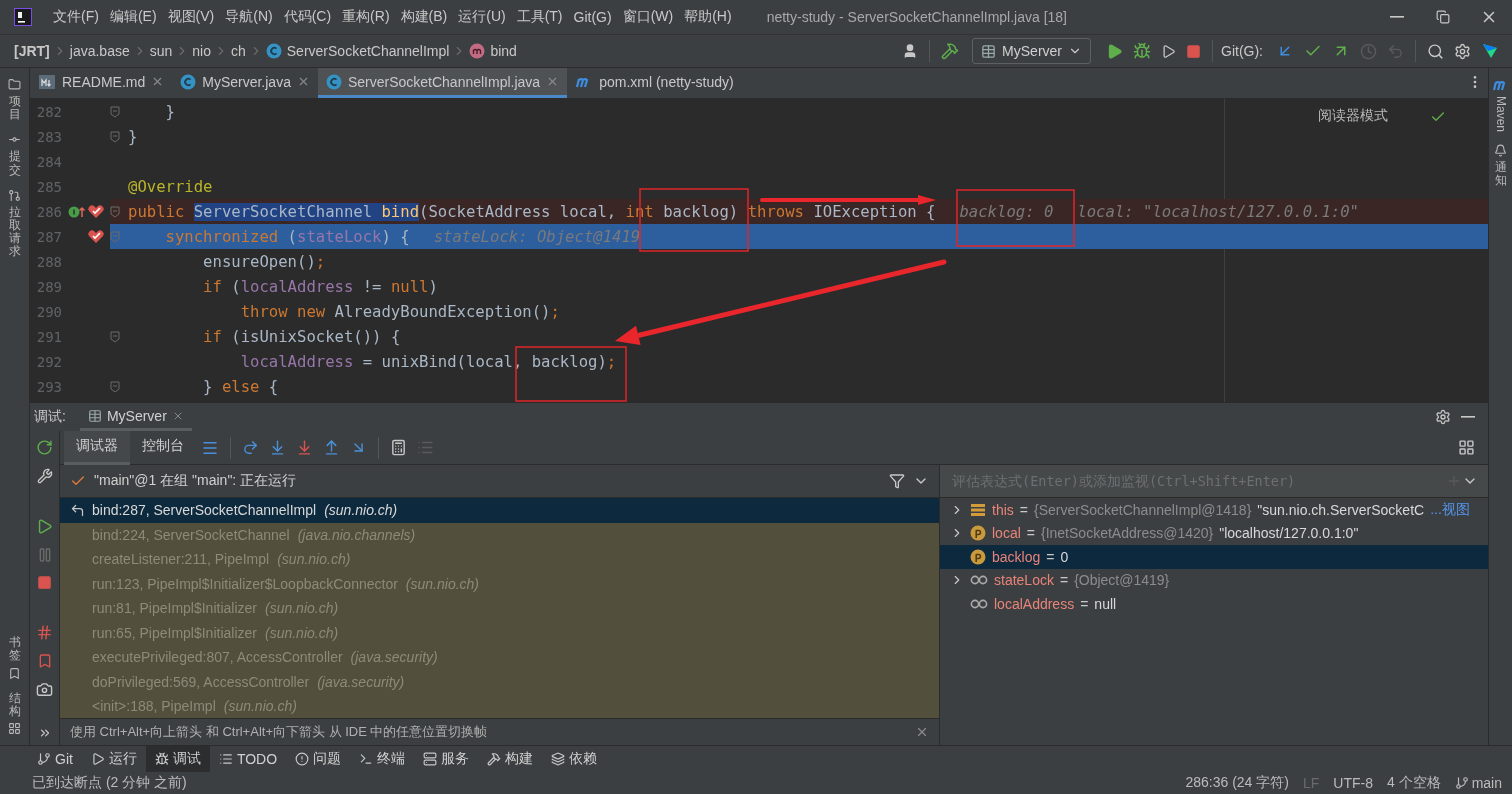 Image resolution: width=1512 pixels, height=794 pixels. What do you see at coordinates (14, 658) in the screenshot?
I see `tool-window-tab: 书签` at bounding box center [14, 658].